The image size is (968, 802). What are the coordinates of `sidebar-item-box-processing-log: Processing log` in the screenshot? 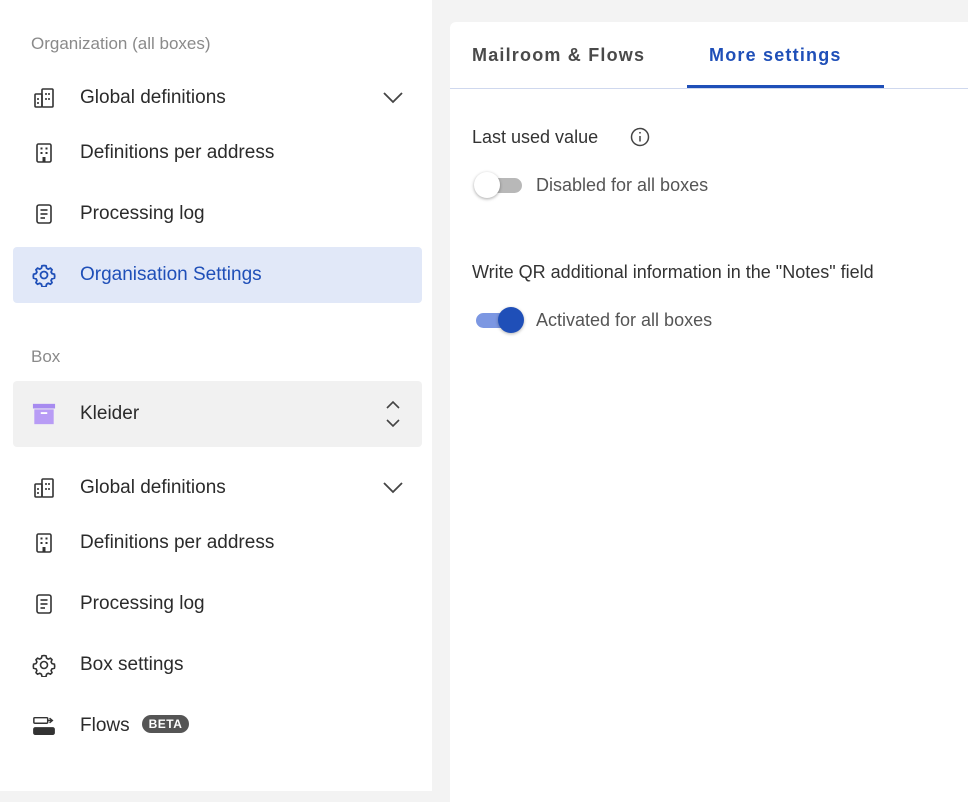 It's located at (217, 604).